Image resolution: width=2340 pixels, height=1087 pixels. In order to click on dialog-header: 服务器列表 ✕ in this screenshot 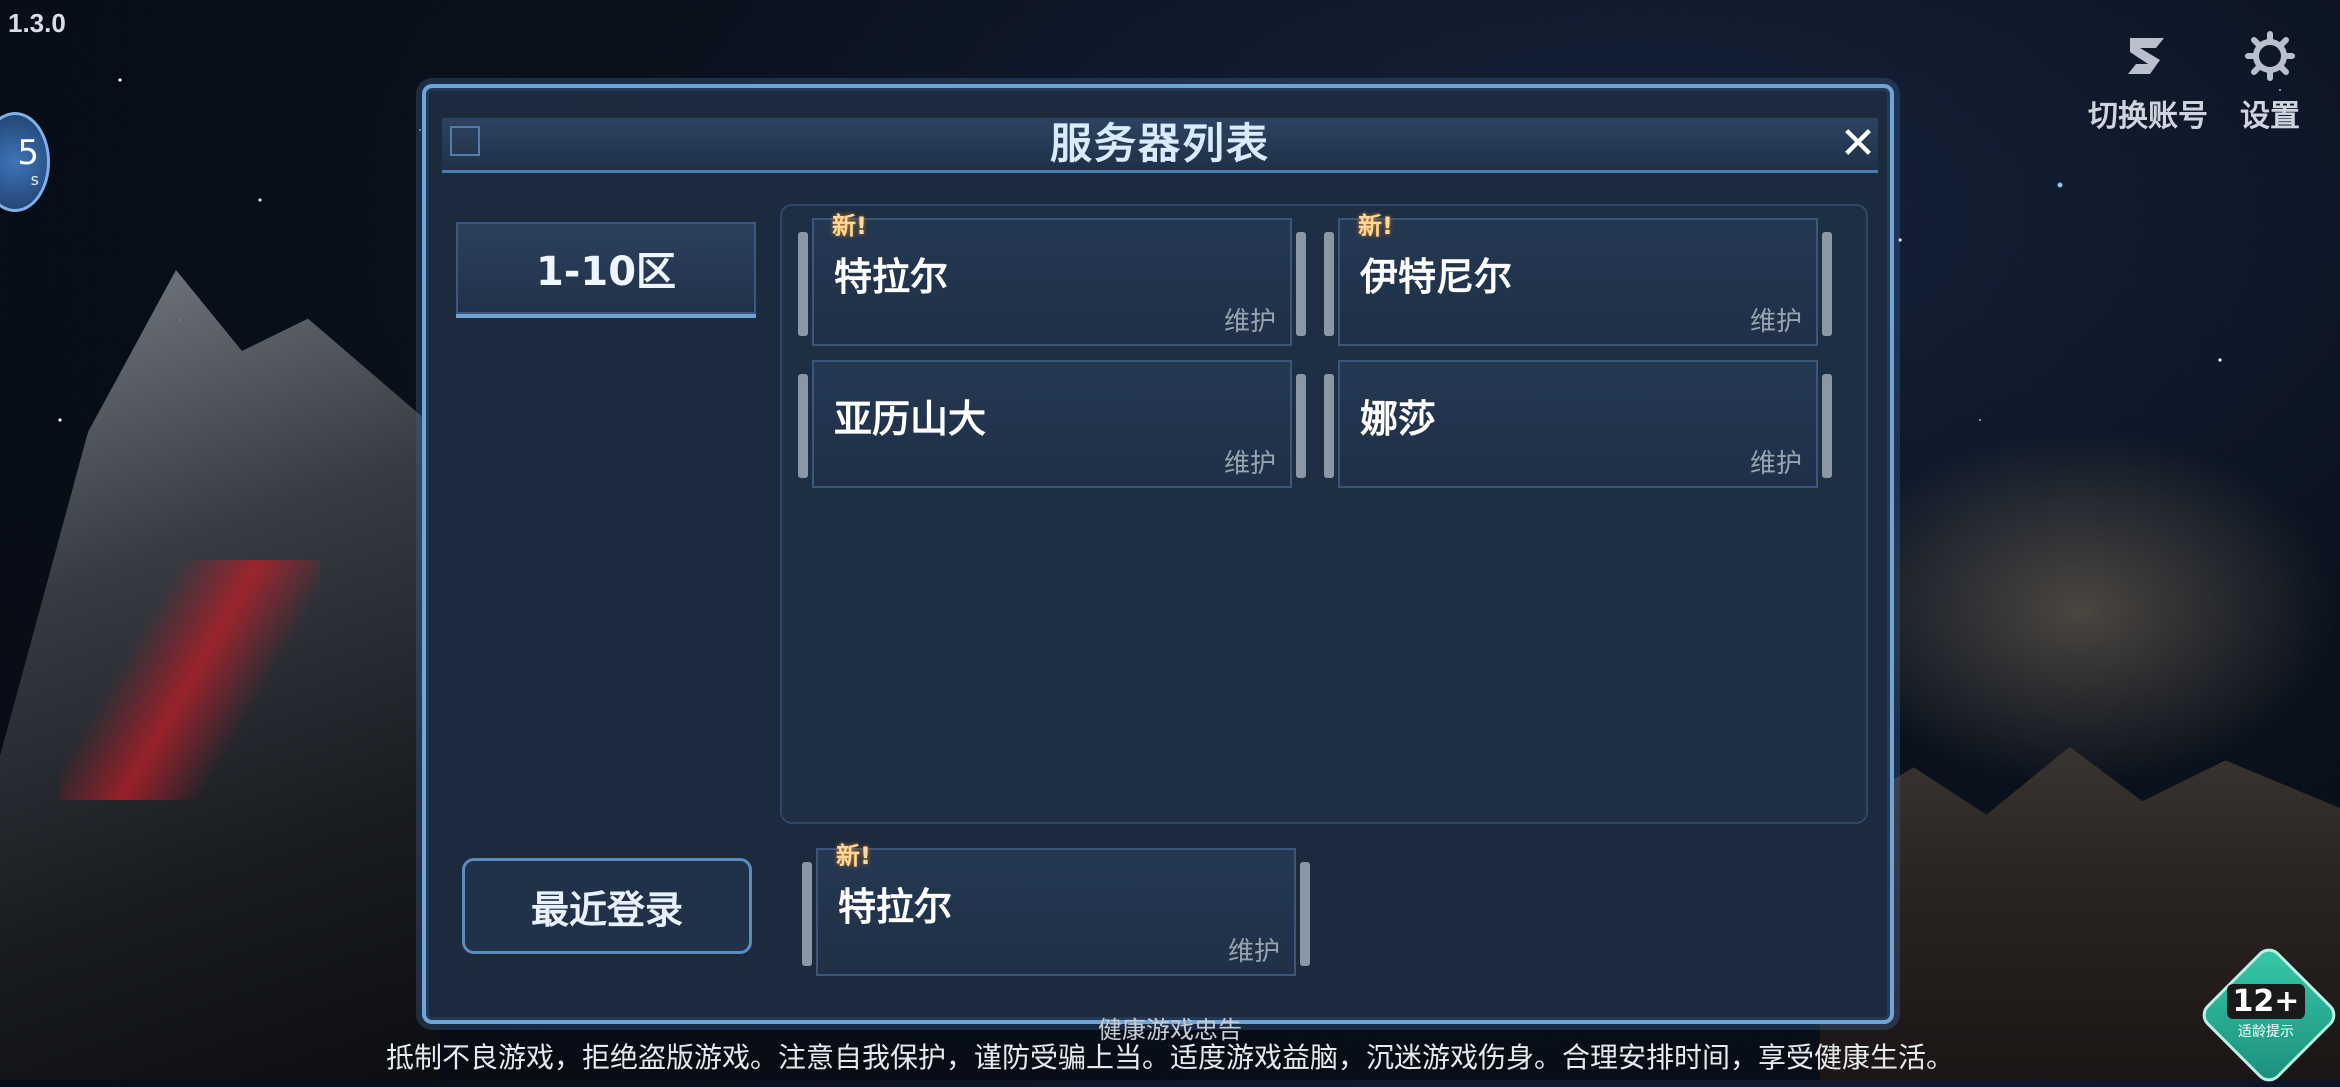, I will do `click(1160, 145)`.